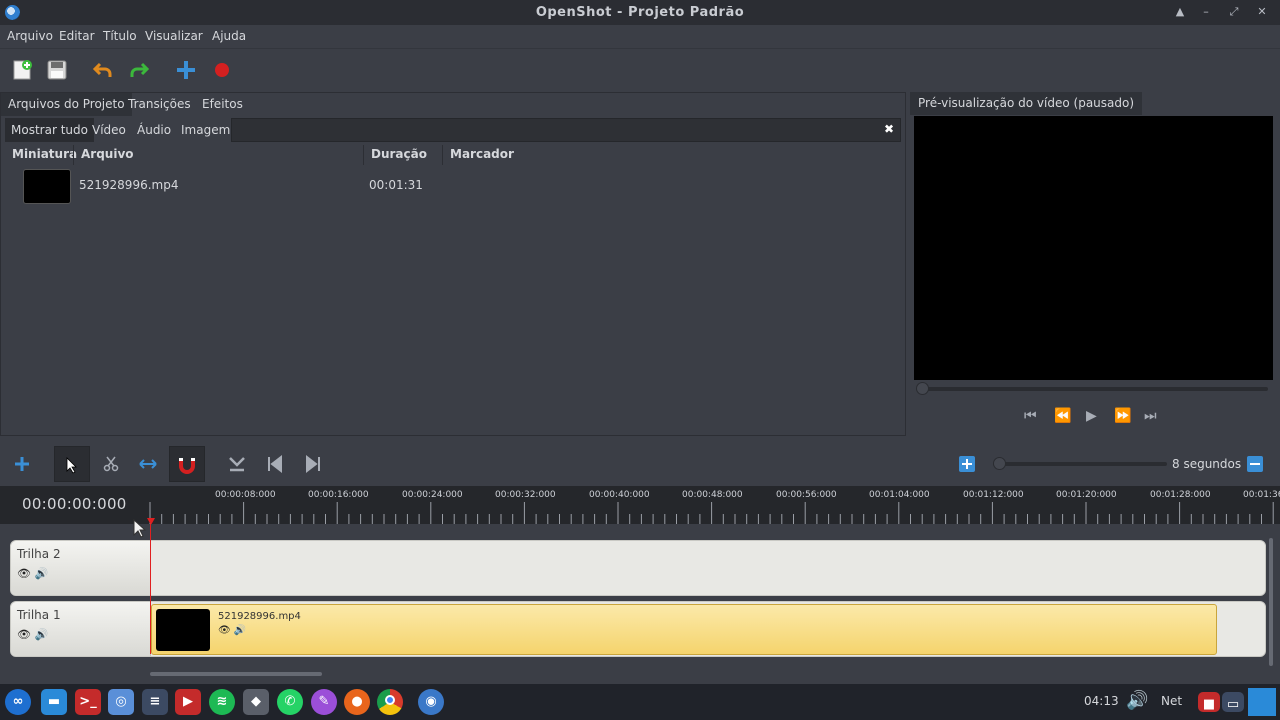 This screenshot has width=1280, height=720. I want to click on magnet-button, so click(187, 464).